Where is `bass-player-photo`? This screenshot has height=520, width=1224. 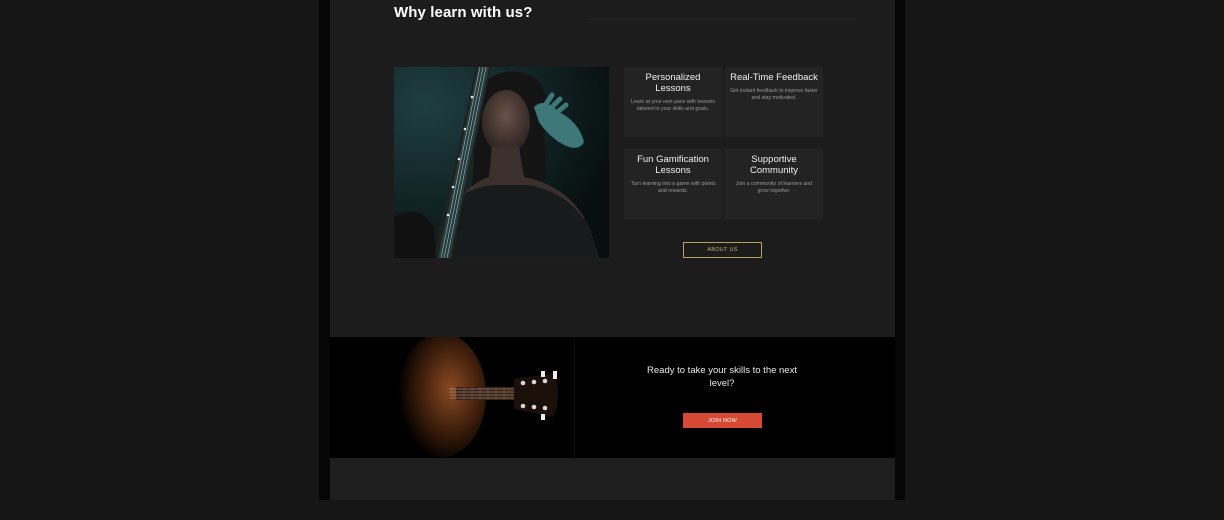
bass-player-photo is located at coordinates (501, 162).